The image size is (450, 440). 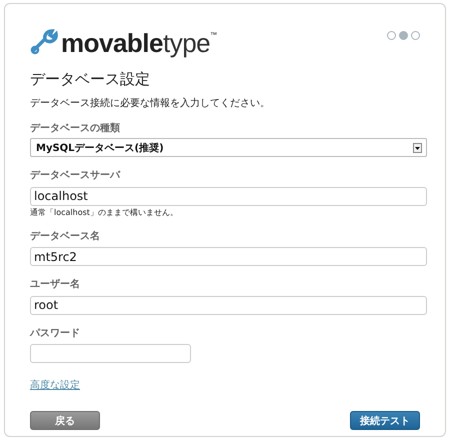 What do you see at coordinates (228, 147) in the screenshot?
I see `select-field: MySQLデータベース(推奨)` at bounding box center [228, 147].